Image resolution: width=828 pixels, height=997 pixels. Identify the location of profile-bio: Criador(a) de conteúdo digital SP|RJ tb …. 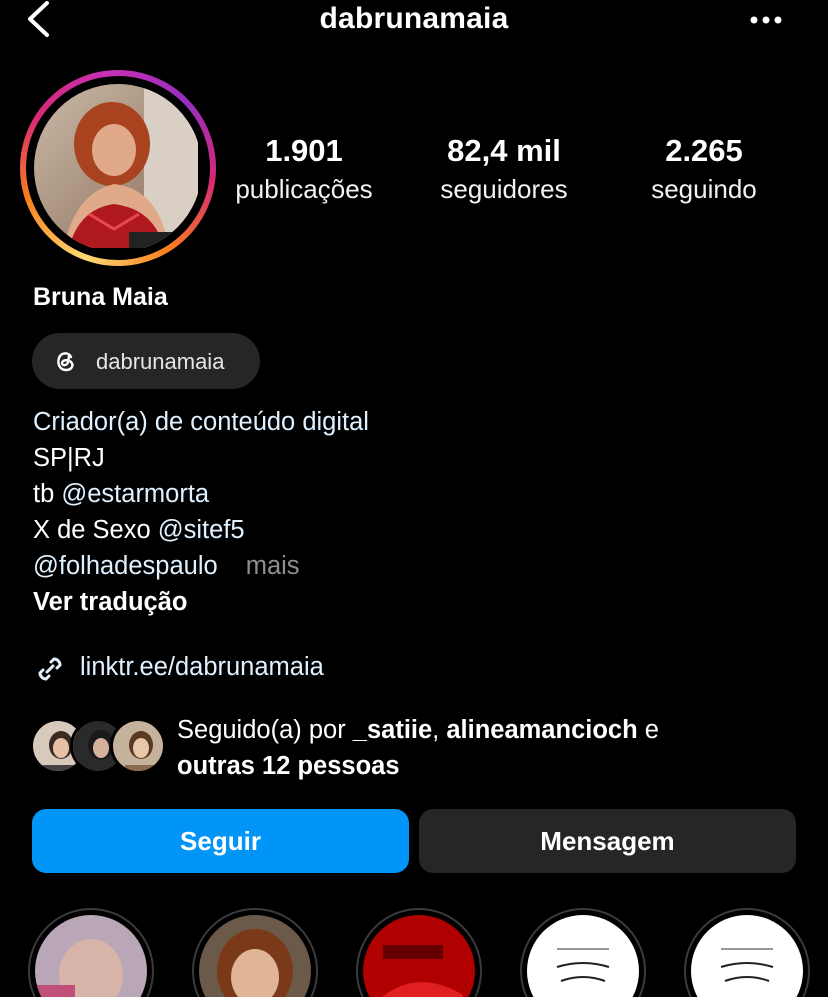
(201, 512).